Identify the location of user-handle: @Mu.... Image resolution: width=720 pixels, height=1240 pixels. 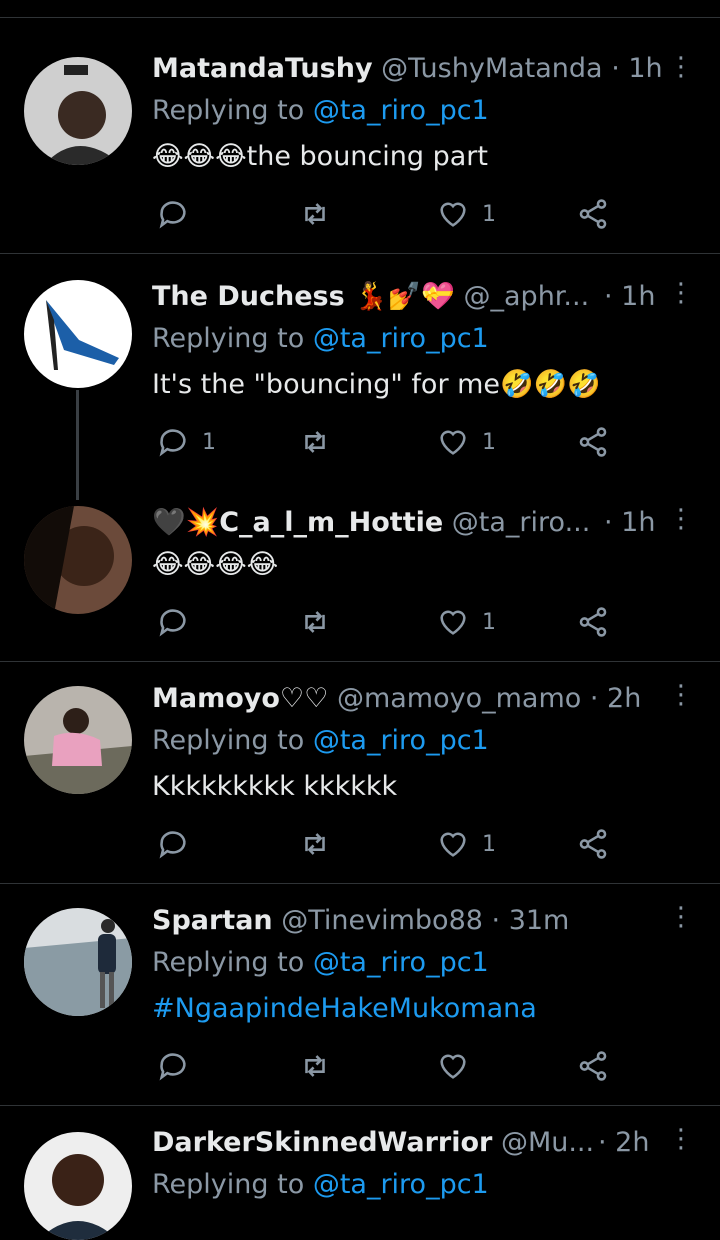
(547, 1142).